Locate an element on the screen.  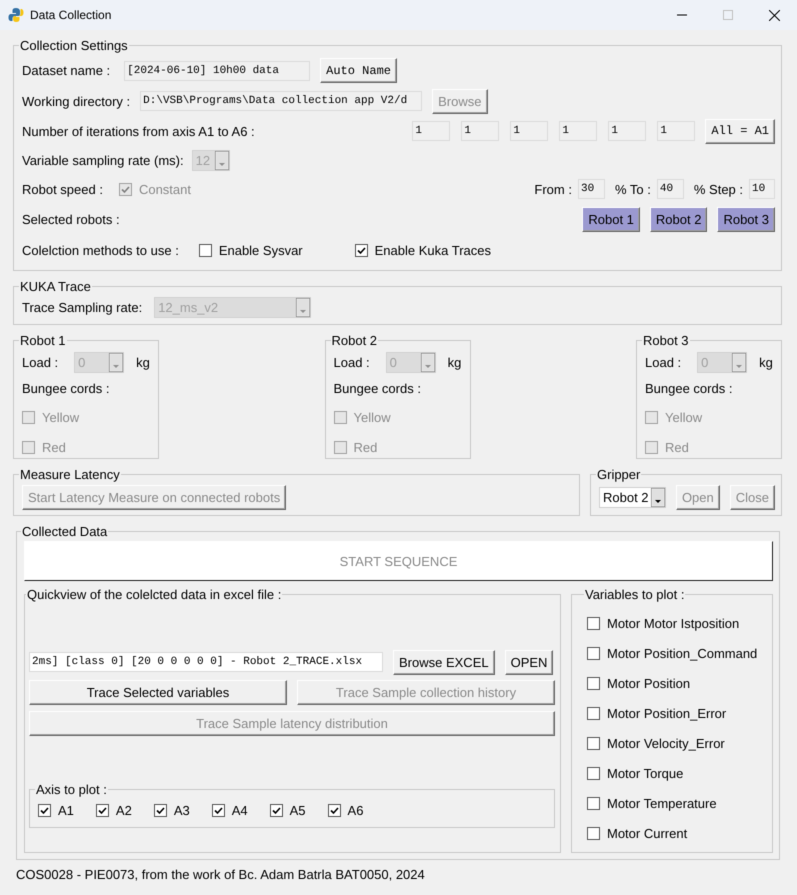
group-title: Robot 3 is located at coordinates (666, 340).